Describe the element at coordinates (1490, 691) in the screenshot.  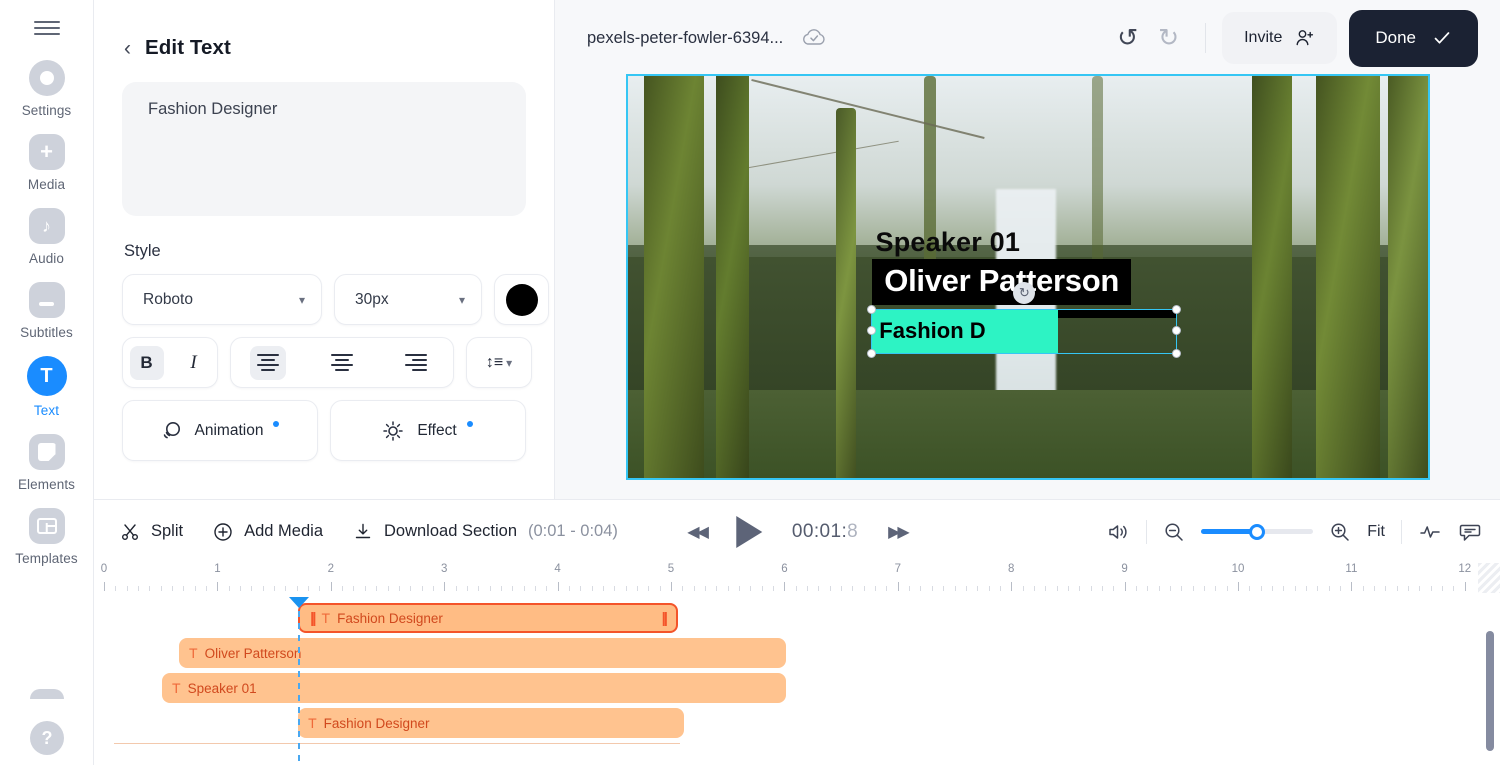
I see `timeline-scrollbar-thumb` at that location.